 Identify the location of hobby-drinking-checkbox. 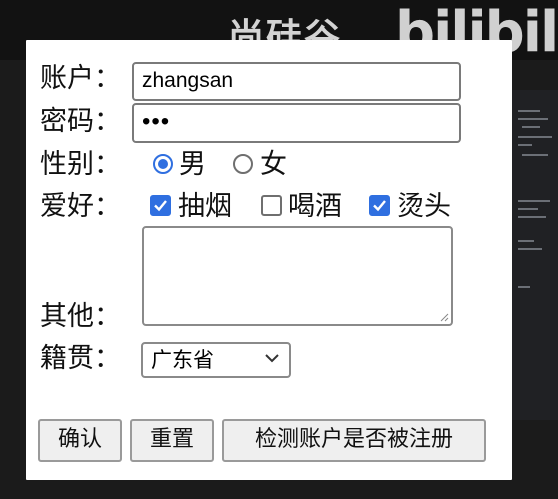
(271, 205).